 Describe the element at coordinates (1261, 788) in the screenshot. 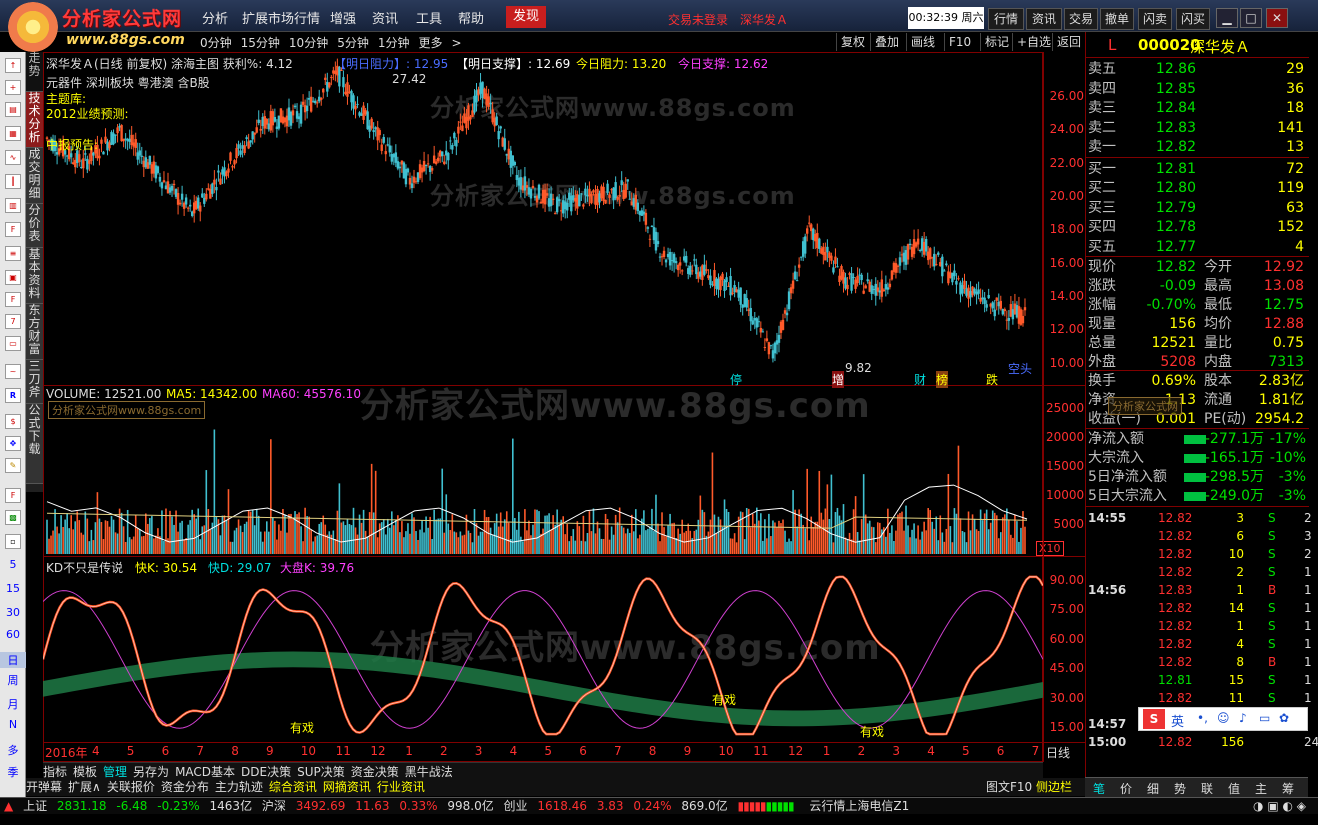

I see `quote-tab-6: 主` at that location.